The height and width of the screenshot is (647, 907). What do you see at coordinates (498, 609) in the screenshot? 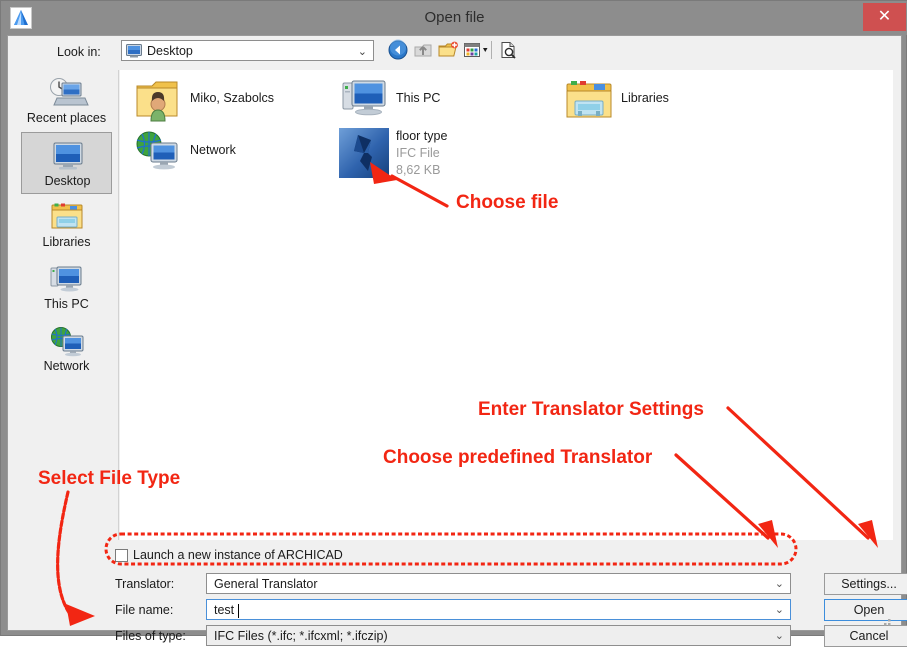
I see `filename-input: test ⌄` at bounding box center [498, 609].